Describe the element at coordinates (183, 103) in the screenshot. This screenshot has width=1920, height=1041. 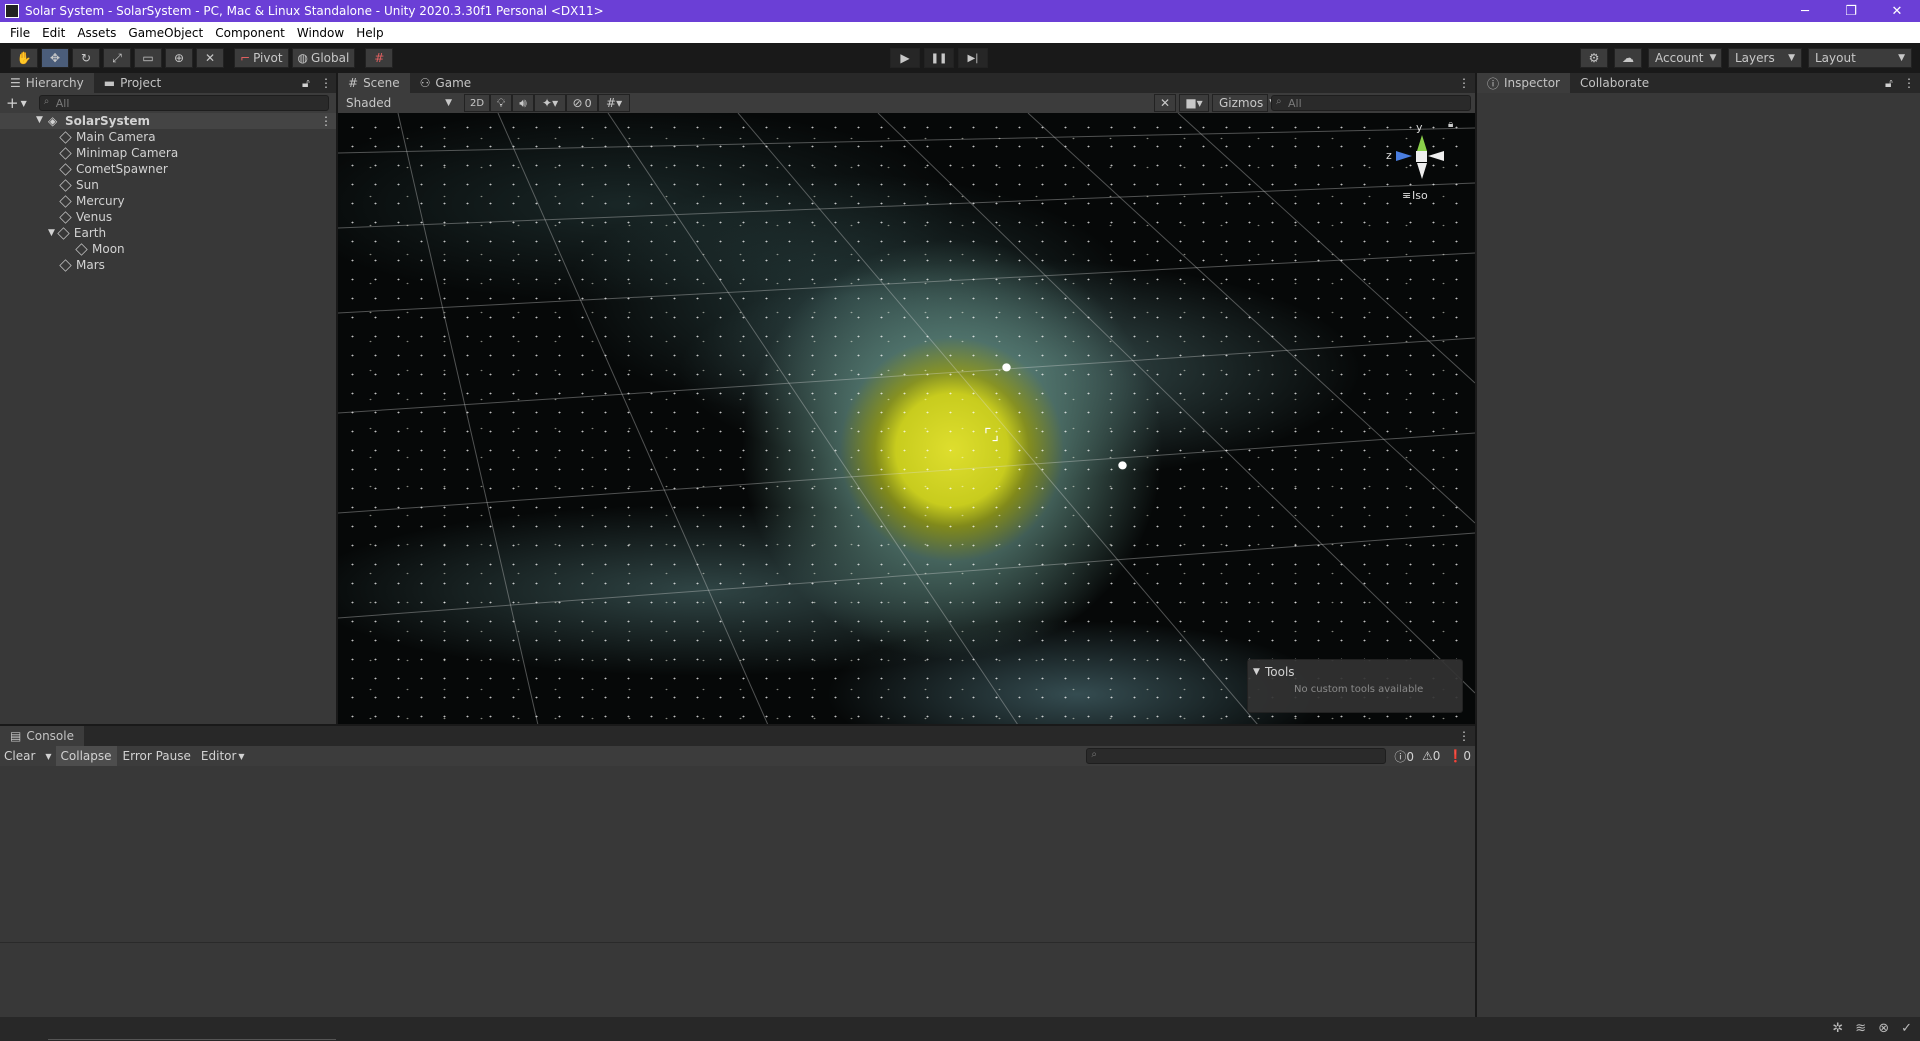
I see `hierarchy-search-input: ⌕ All` at that location.